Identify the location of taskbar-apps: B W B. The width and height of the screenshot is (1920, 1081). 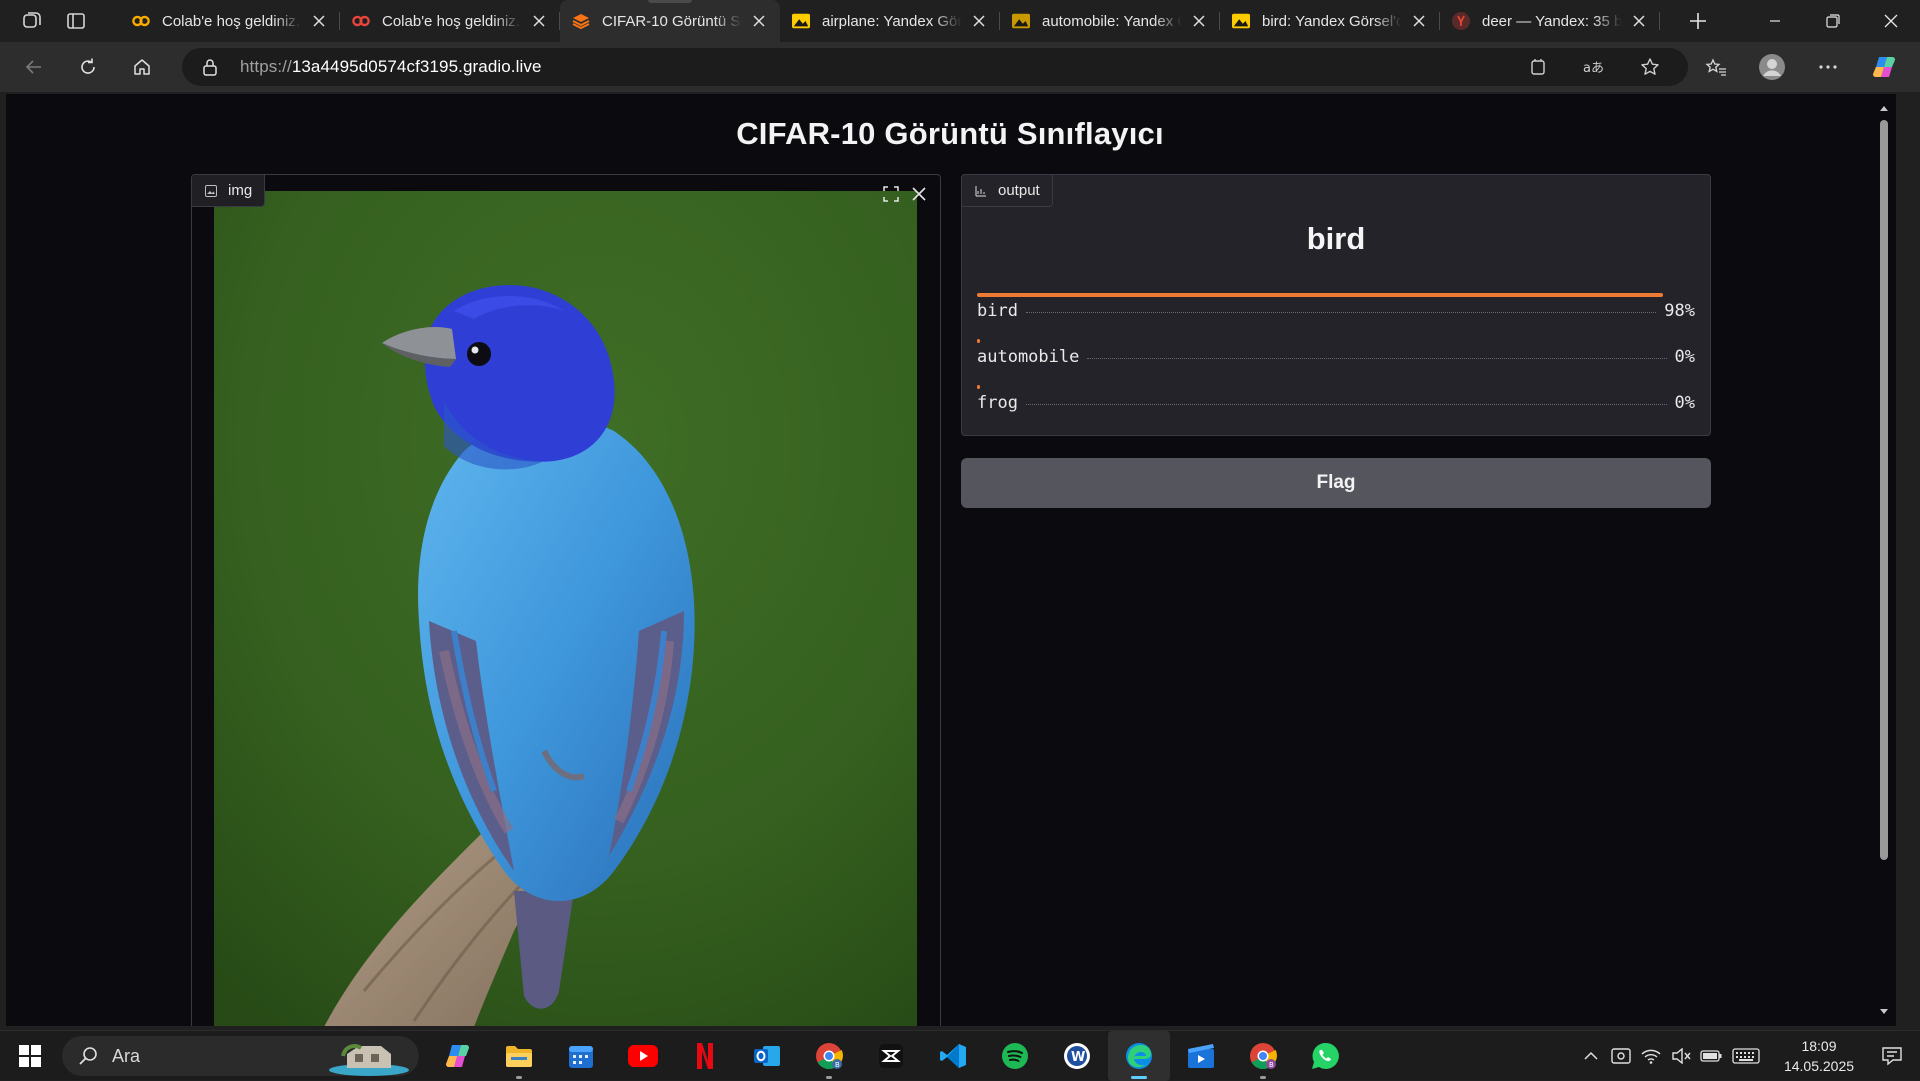
(891, 1056).